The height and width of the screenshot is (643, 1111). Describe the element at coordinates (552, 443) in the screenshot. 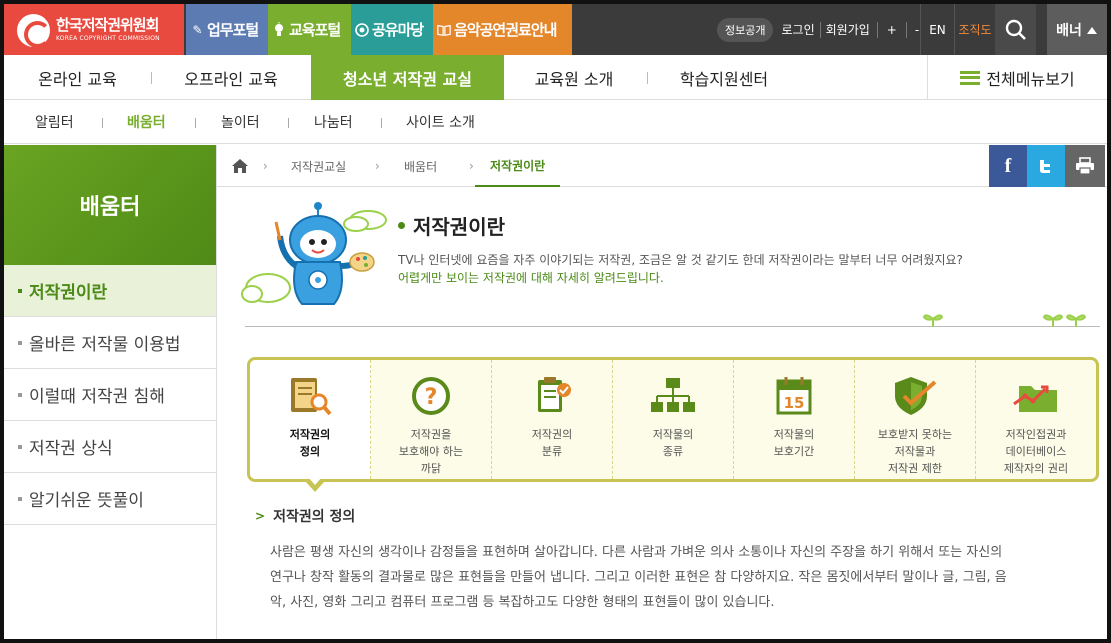

I see `tab-label: 저작권의 분류` at that location.